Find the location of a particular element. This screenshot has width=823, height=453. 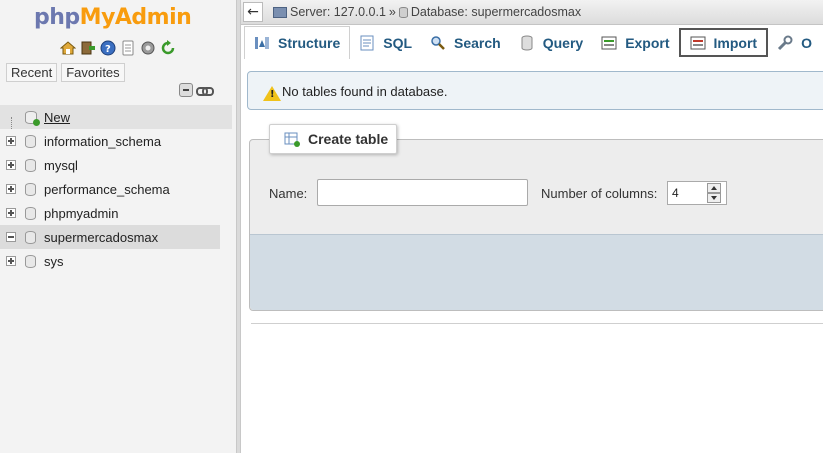

tab-label: Export is located at coordinates (647, 42).